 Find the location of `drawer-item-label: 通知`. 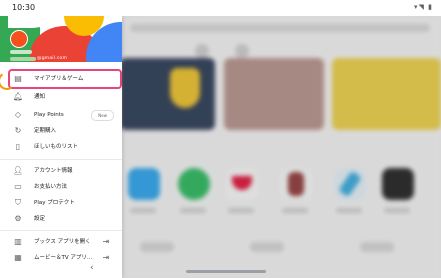

drawer-item-label: 通知 is located at coordinates (40, 97).